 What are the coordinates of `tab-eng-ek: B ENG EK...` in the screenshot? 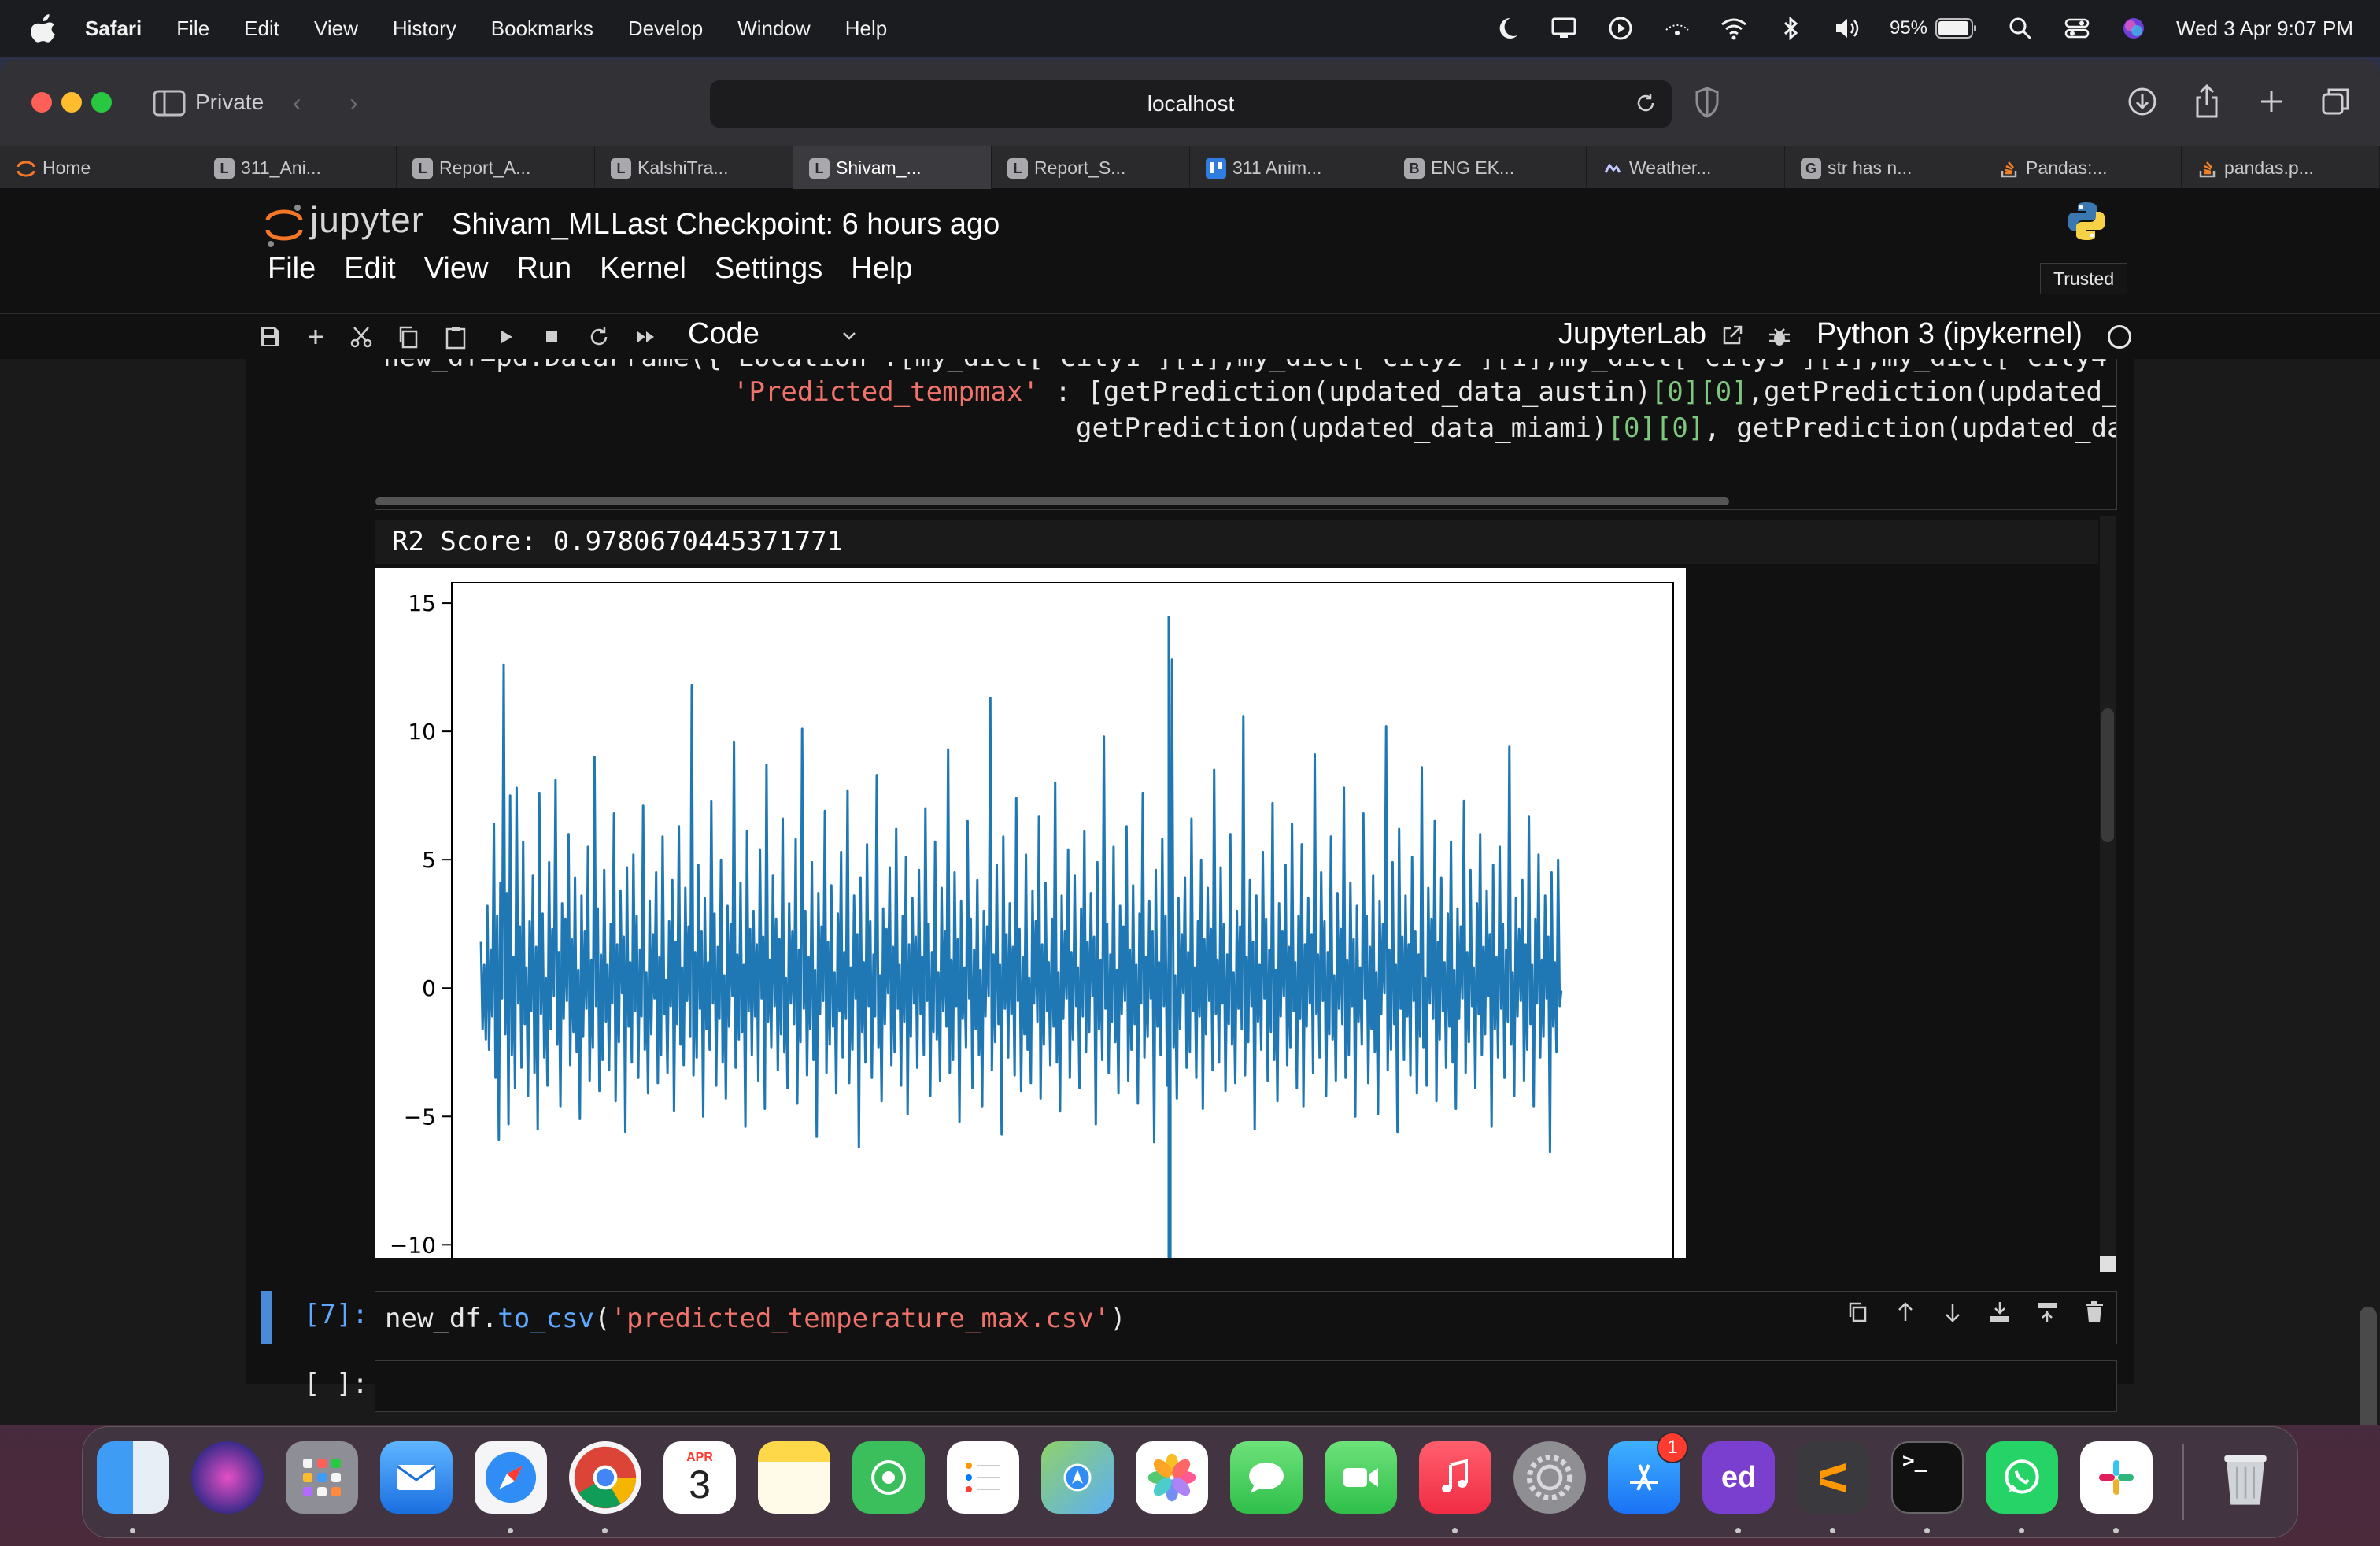 It's located at (1487, 167).